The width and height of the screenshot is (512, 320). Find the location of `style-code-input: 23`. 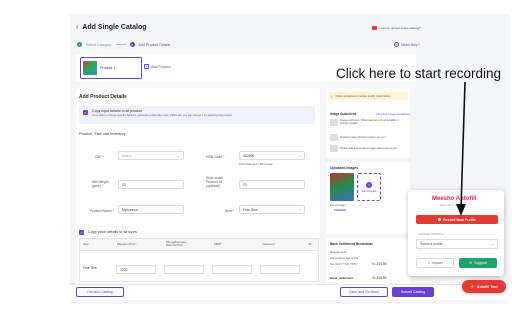

style-code-input: 23 is located at coordinates (272, 184).